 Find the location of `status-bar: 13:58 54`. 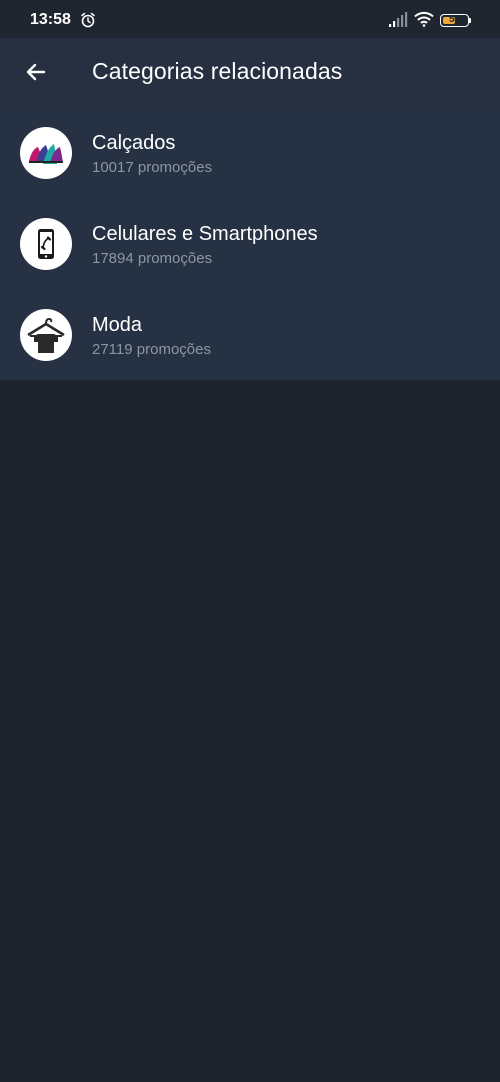

status-bar: 13:58 54 is located at coordinates (250, 19).